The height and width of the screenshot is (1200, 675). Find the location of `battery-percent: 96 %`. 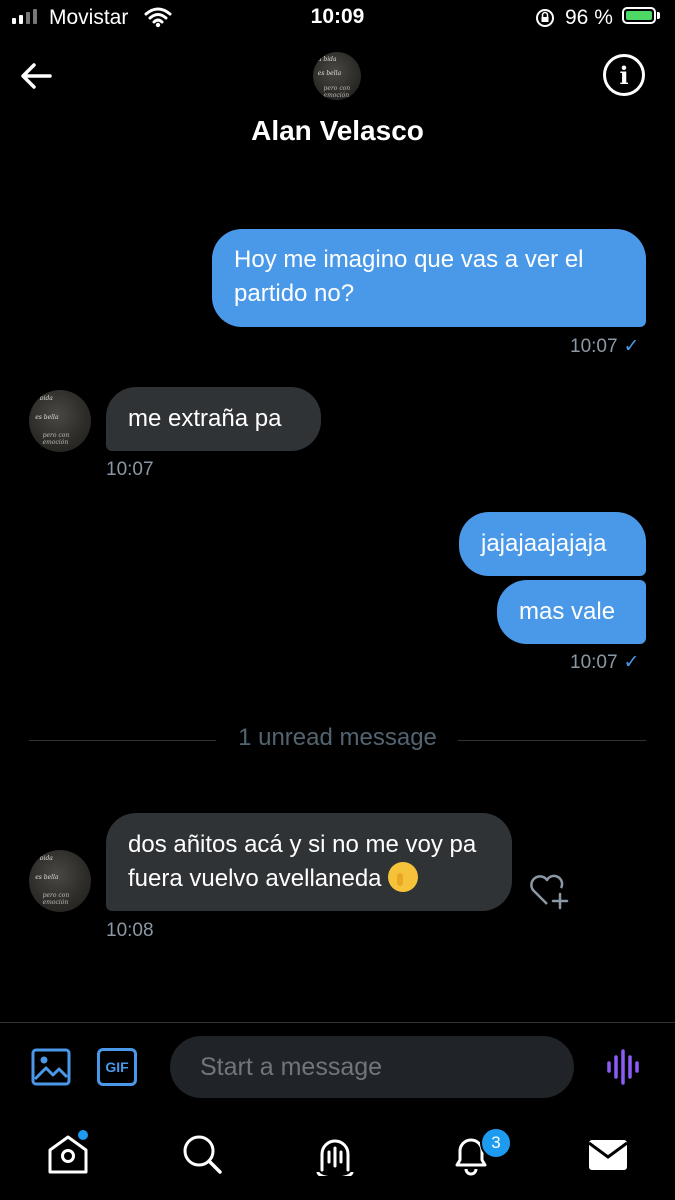

battery-percent: 96 % is located at coordinates (589, 17).